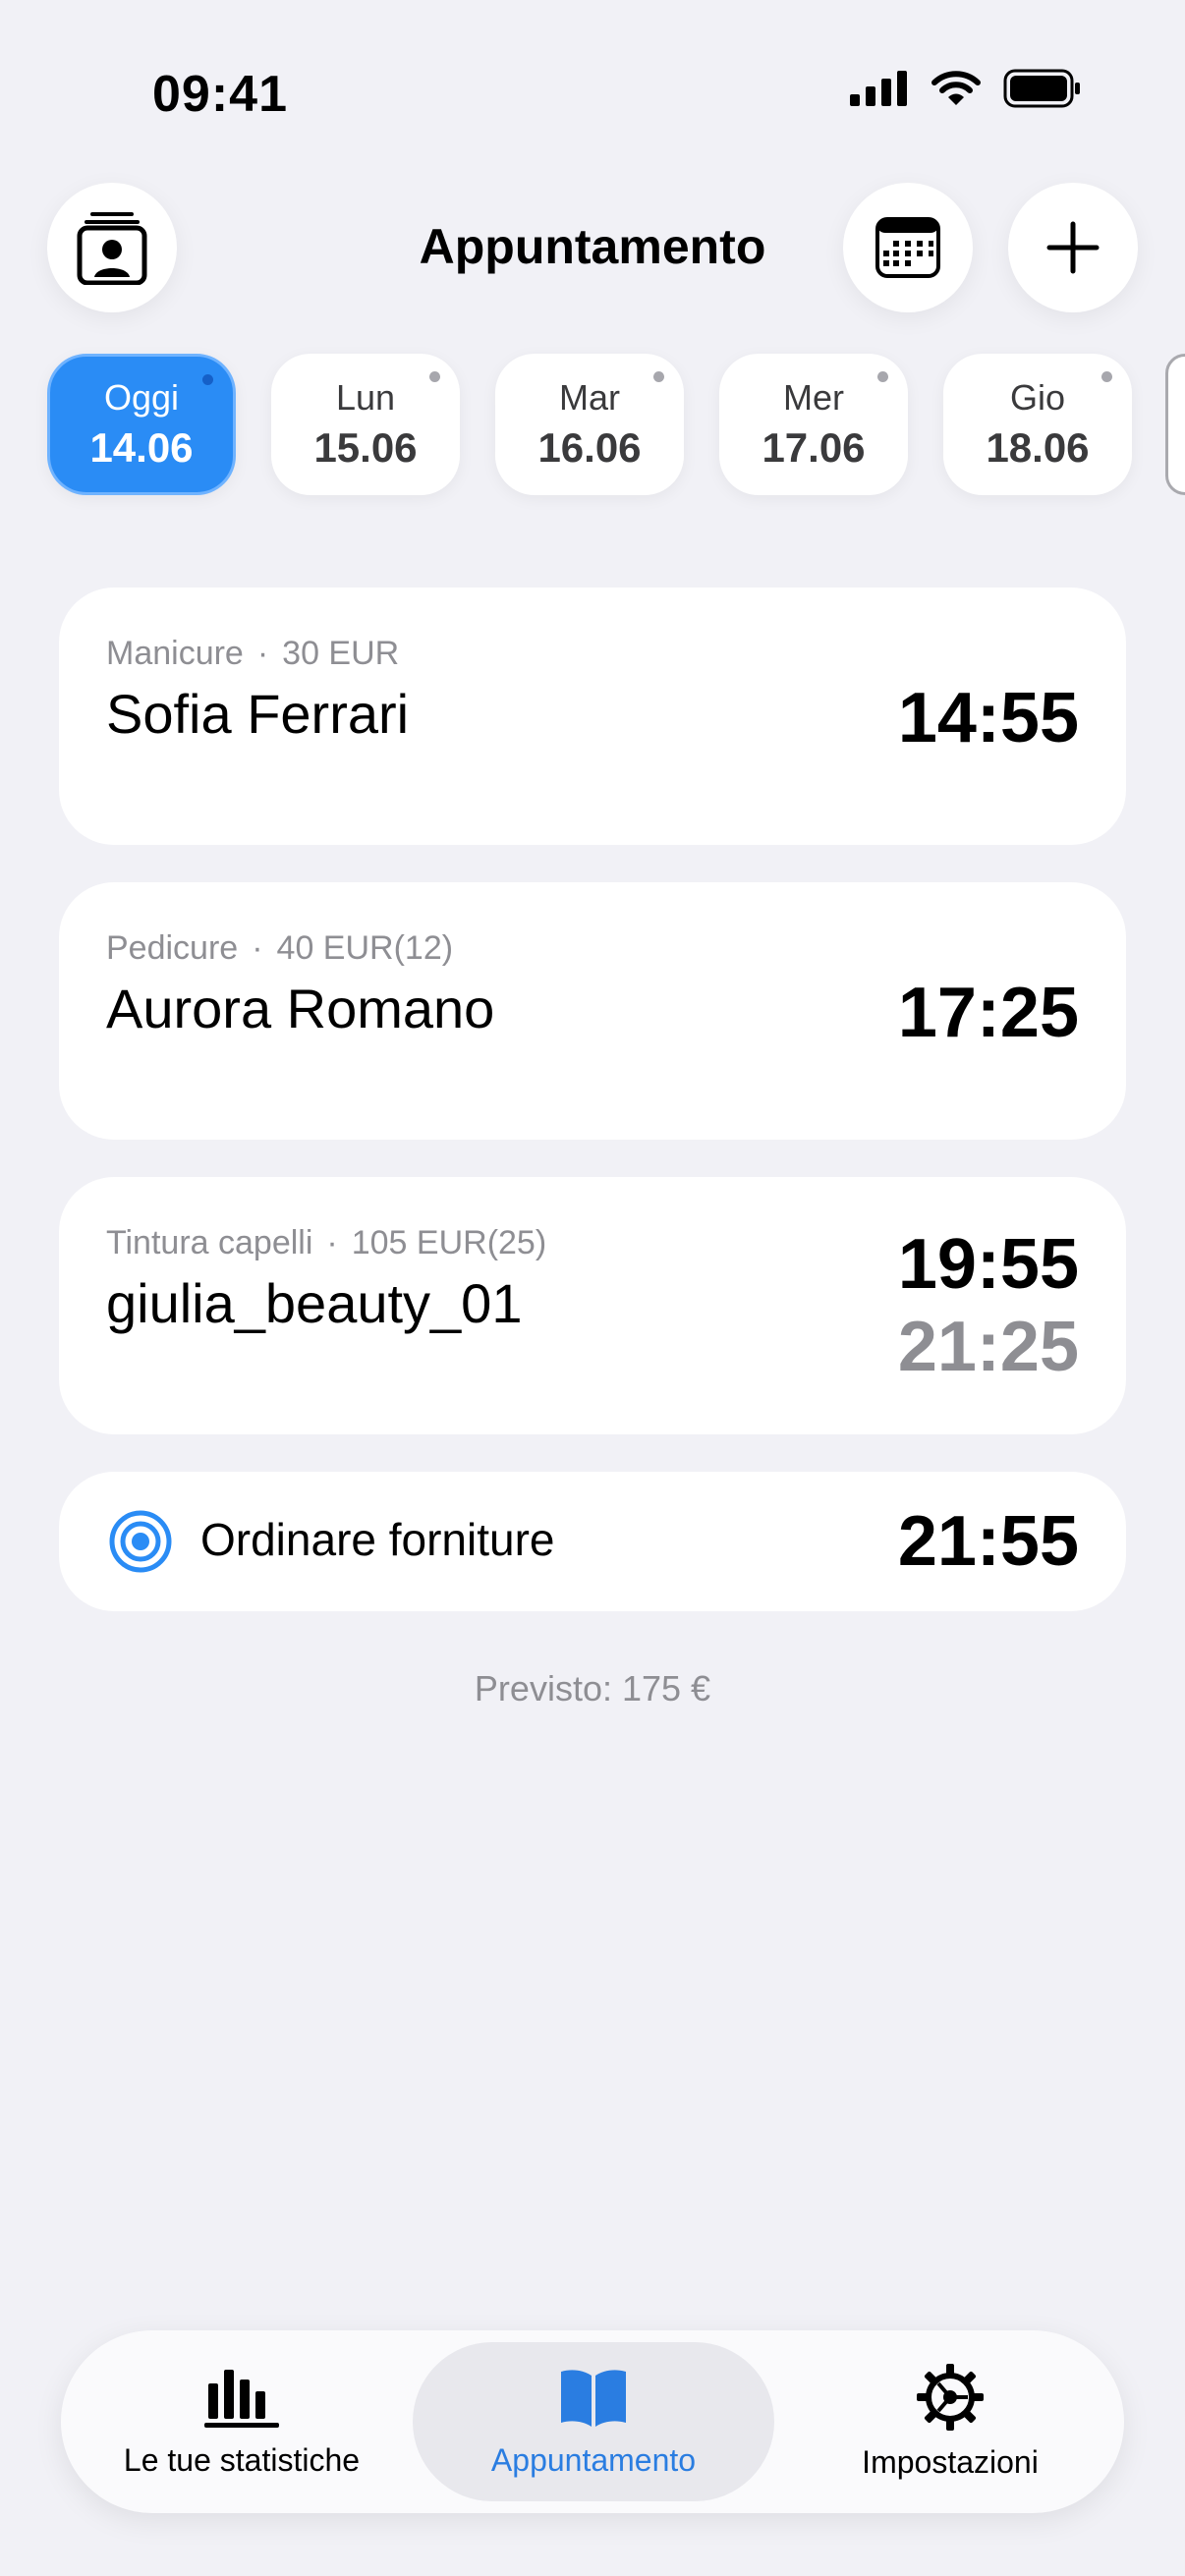 Image resolution: width=1185 pixels, height=2576 pixels. I want to click on book-icon, so click(594, 2398).